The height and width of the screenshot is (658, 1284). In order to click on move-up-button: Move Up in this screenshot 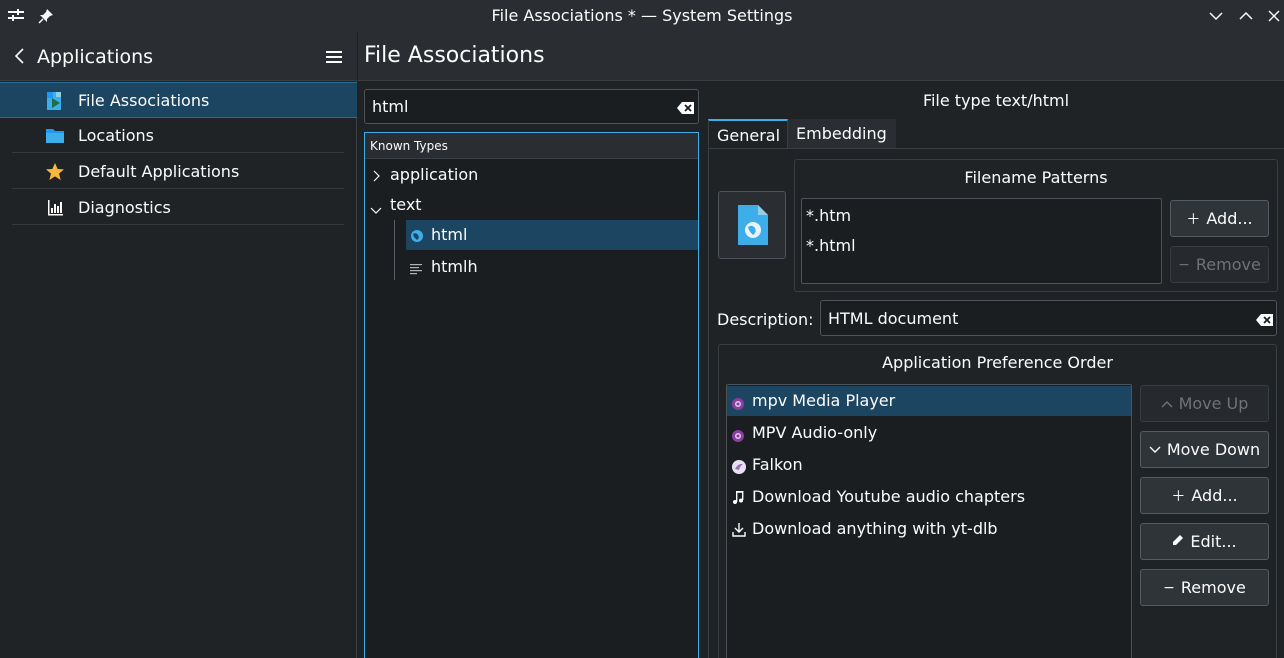, I will do `click(1204, 403)`.